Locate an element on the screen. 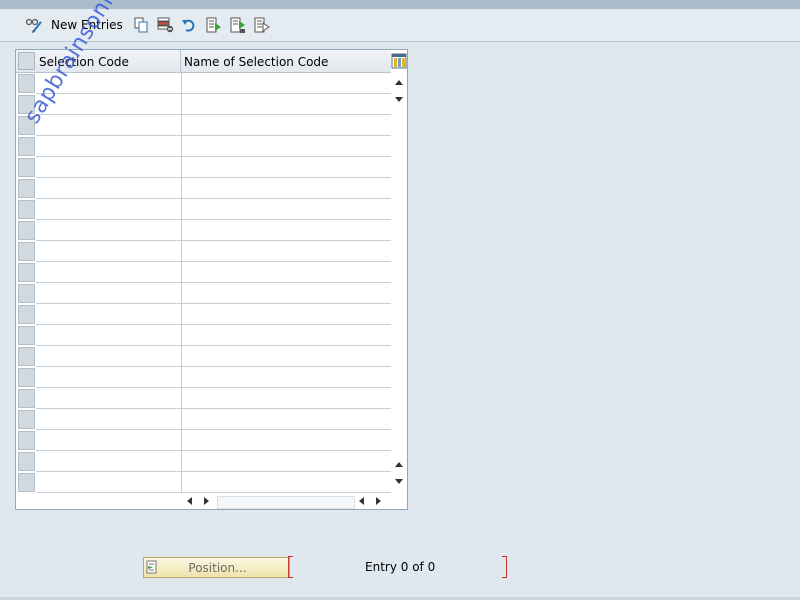  scroll-left-button is located at coordinates (189, 501).